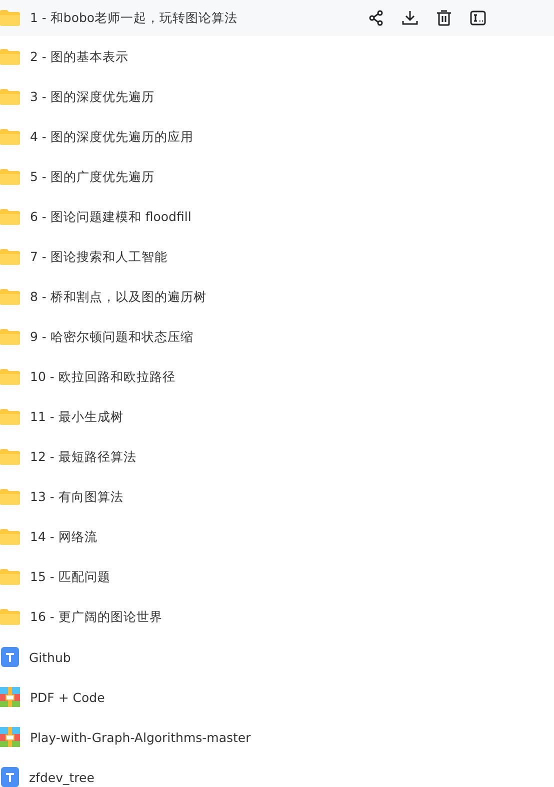 The height and width of the screenshot is (787, 554). What do you see at coordinates (277, 137) in the screenshot?
I see `file-row: 4 - 图的深度优先遍历的应用` at bounding box center [277, 137].